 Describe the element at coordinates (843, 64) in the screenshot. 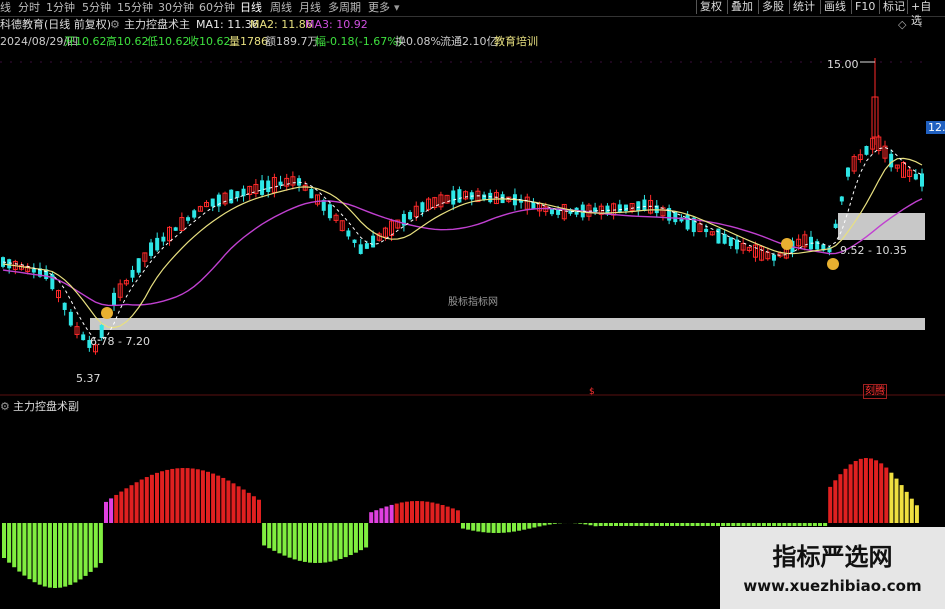

I see `high-price-label: 15.00` at that location.